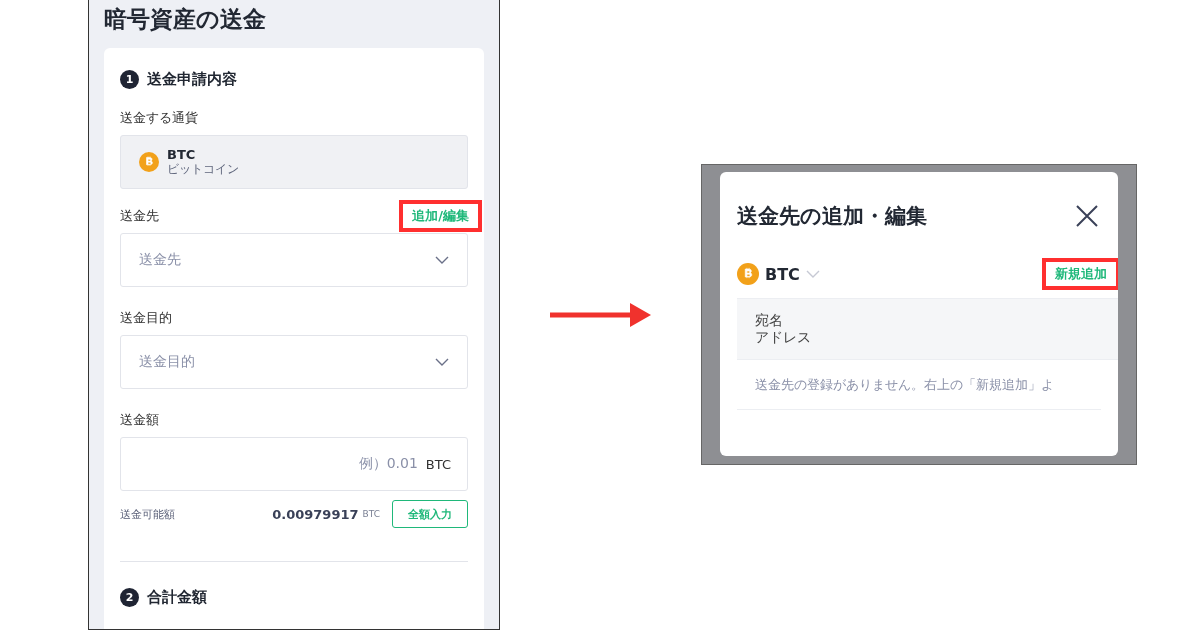 Image resolution: width=1200 pixels, height=630 pixels. I want to click on amount-field: 例）0.01 BTC, so click(294, 464).